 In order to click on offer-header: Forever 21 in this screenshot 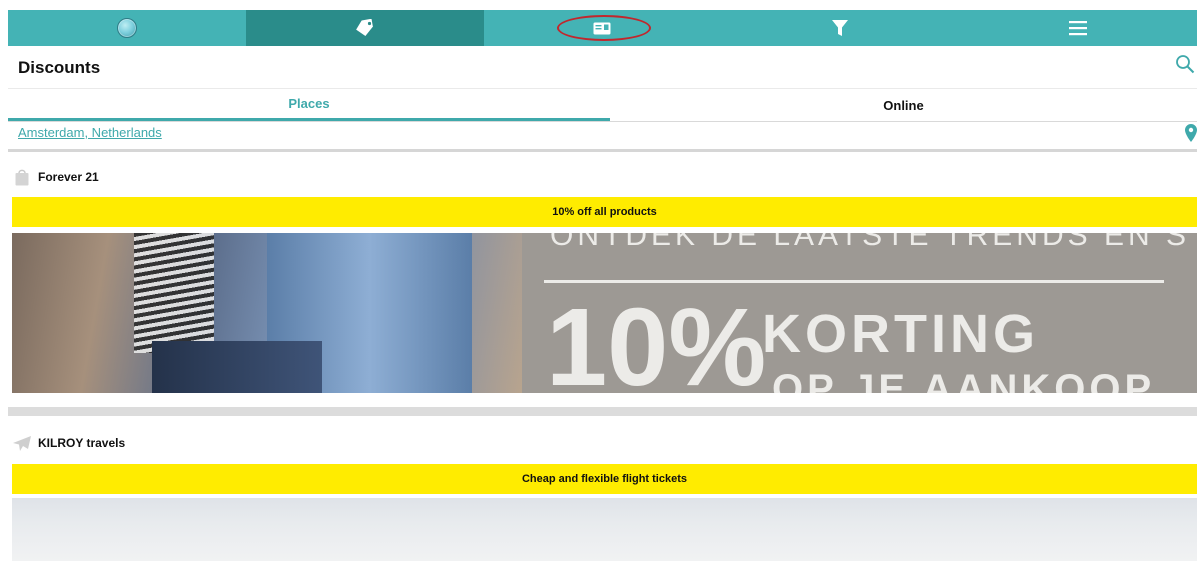, I will do `click(55, 177)`.